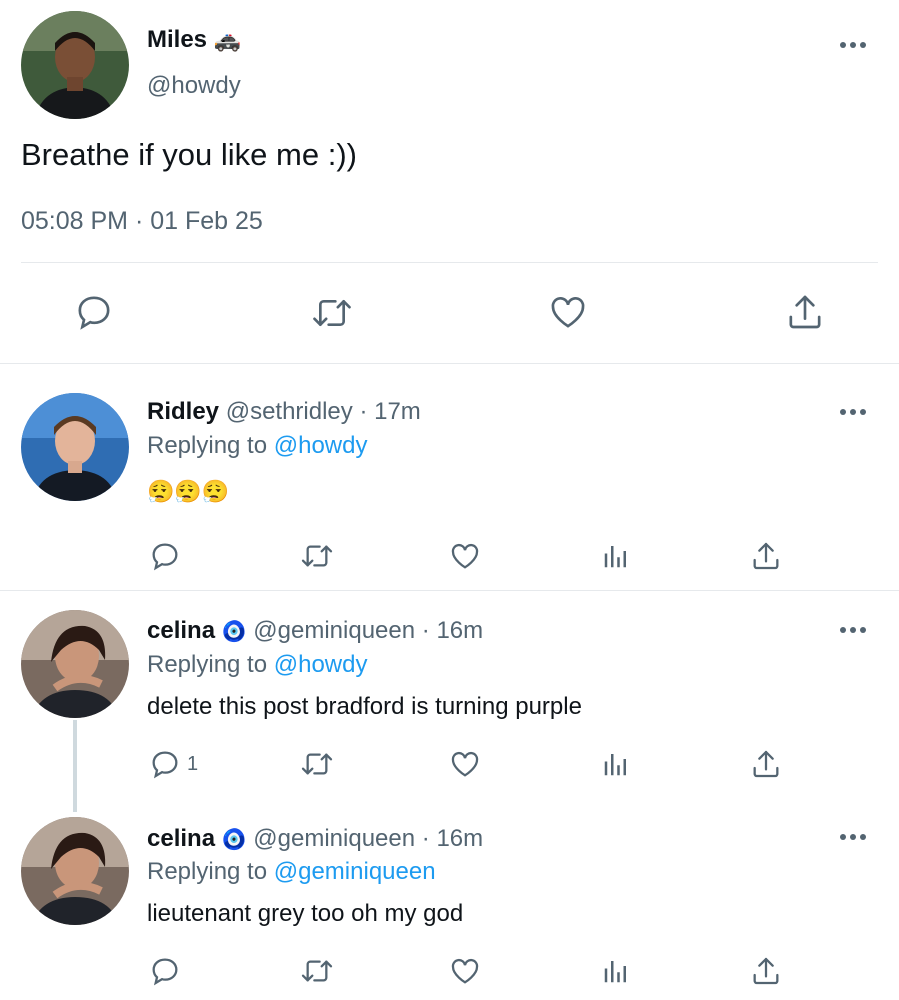 This screenshot has width=899, height=1000. I want to click on author-name: Miles, so click(177, 39).